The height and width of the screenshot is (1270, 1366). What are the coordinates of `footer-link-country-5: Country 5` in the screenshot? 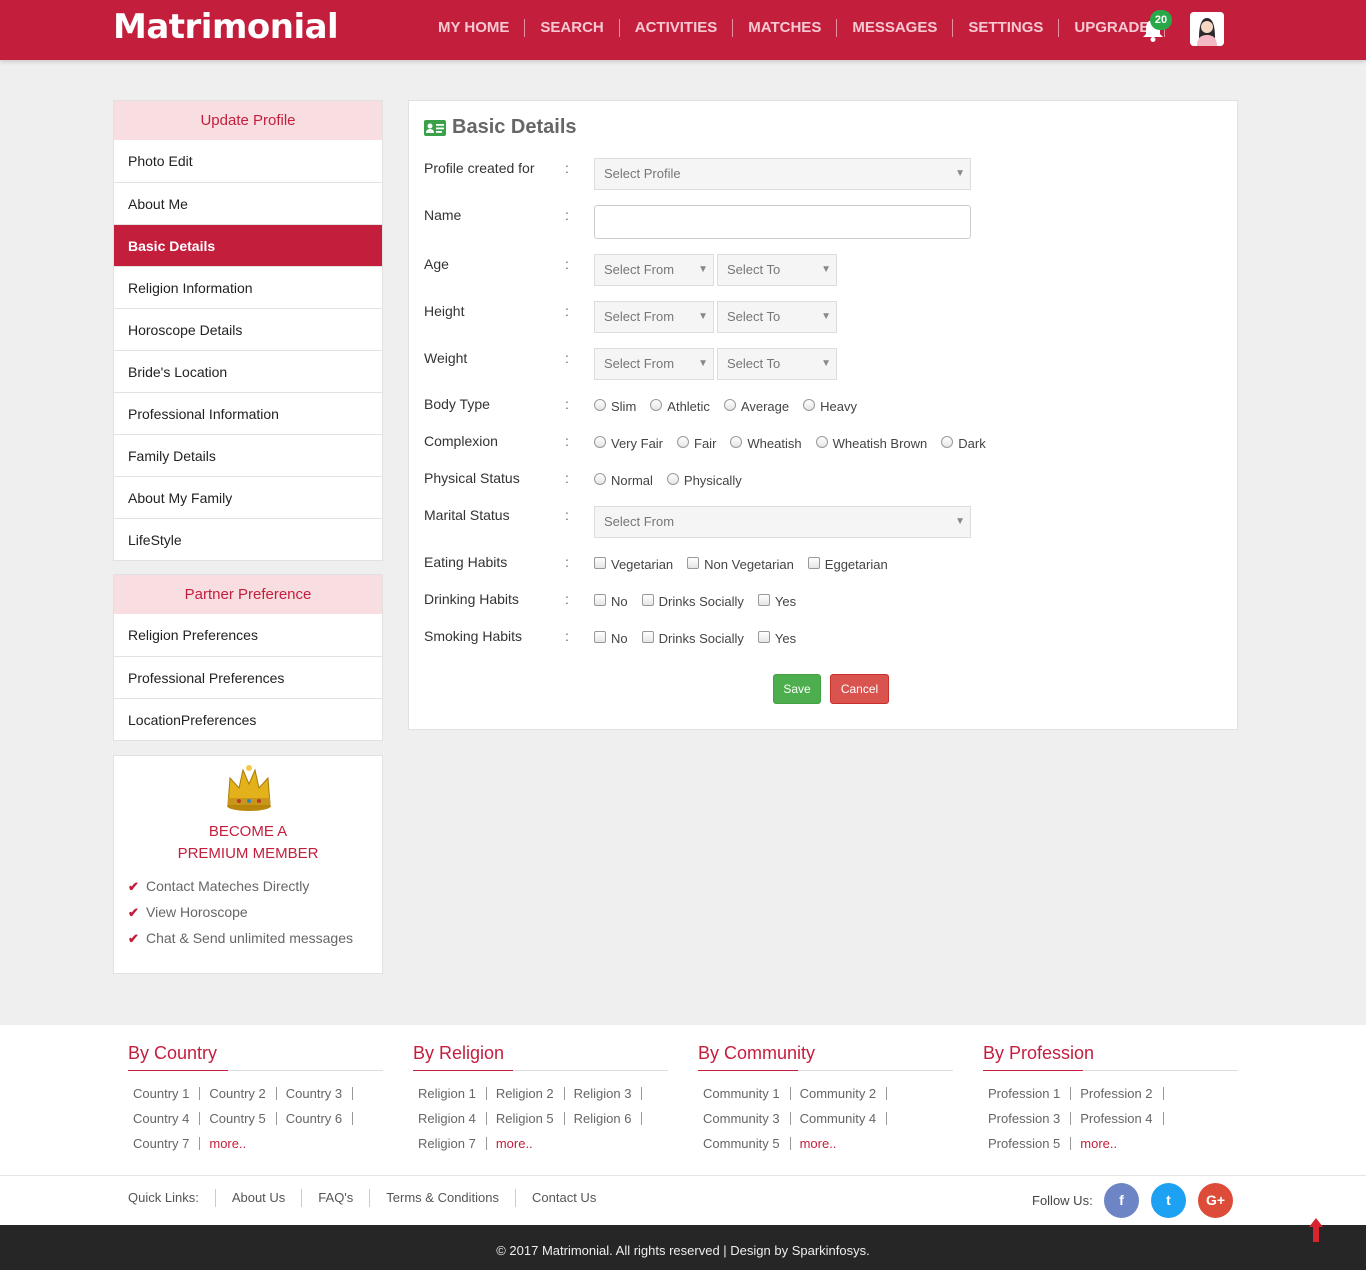 It's located at (240, 1118).